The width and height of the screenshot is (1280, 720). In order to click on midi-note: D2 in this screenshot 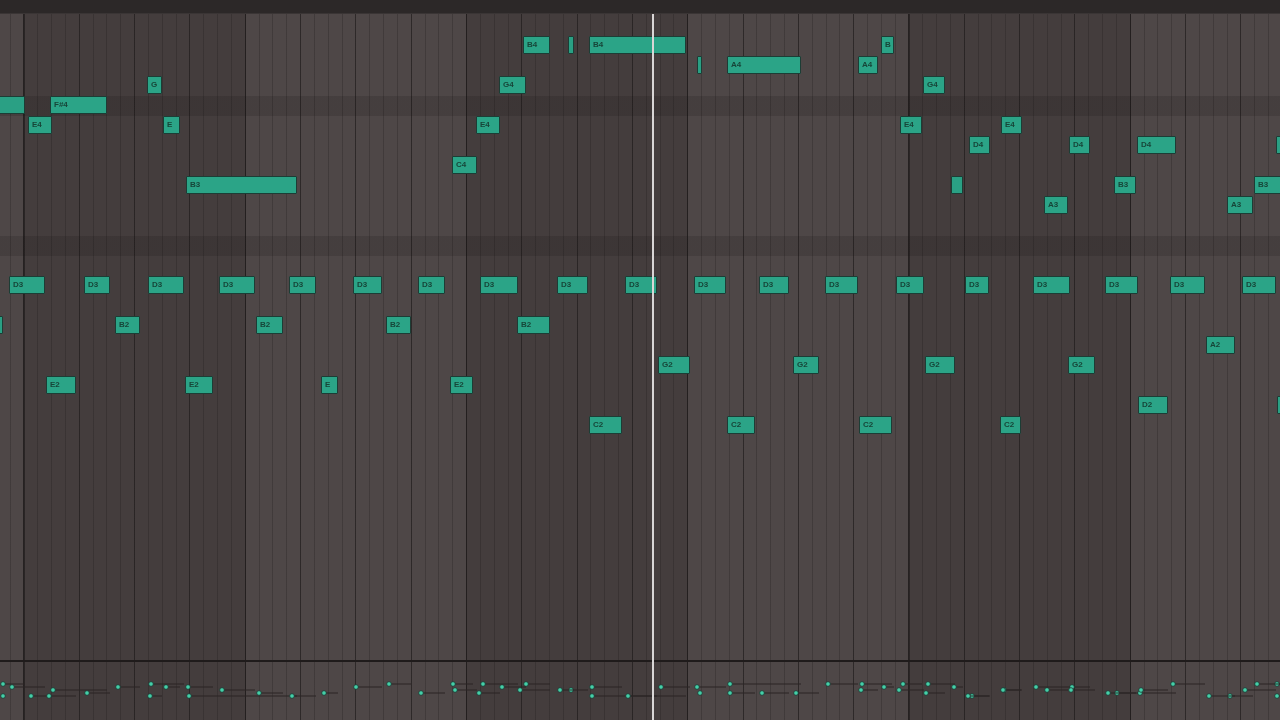, I will do `click(1153, 405)`.